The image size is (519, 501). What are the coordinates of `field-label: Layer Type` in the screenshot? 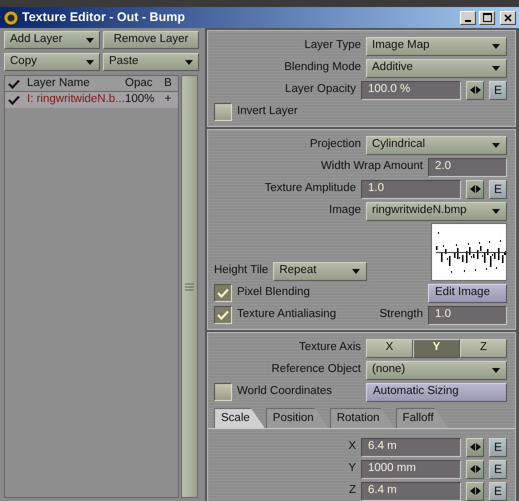 It's located at (332, 46).